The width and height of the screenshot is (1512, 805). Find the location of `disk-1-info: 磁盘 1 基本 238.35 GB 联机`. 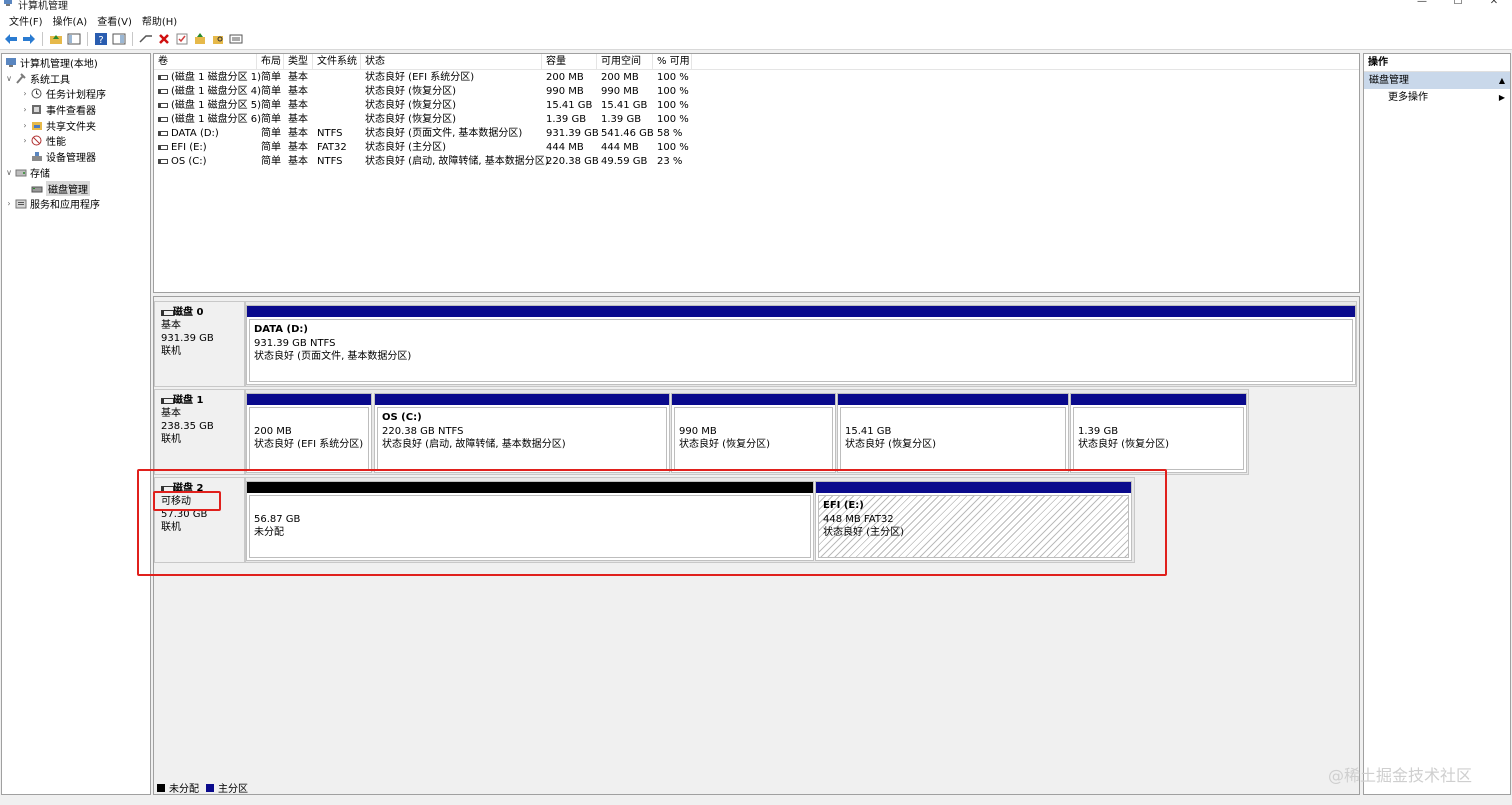

disk-1-info: 磁盘 1 基本 238.35 GB 联机 is located at coordinates (199, 432).